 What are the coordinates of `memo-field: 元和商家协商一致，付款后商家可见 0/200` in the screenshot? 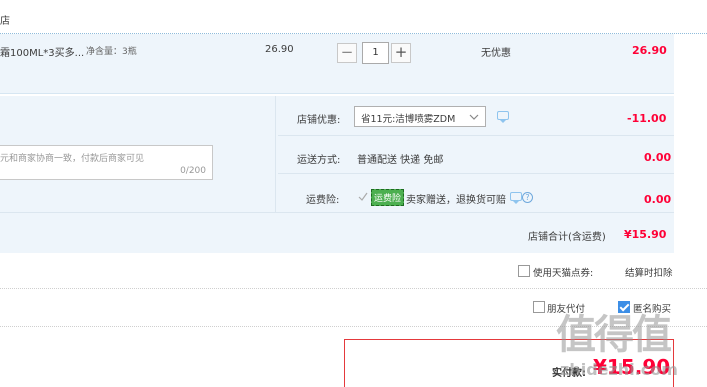 It's located at (106, 162).